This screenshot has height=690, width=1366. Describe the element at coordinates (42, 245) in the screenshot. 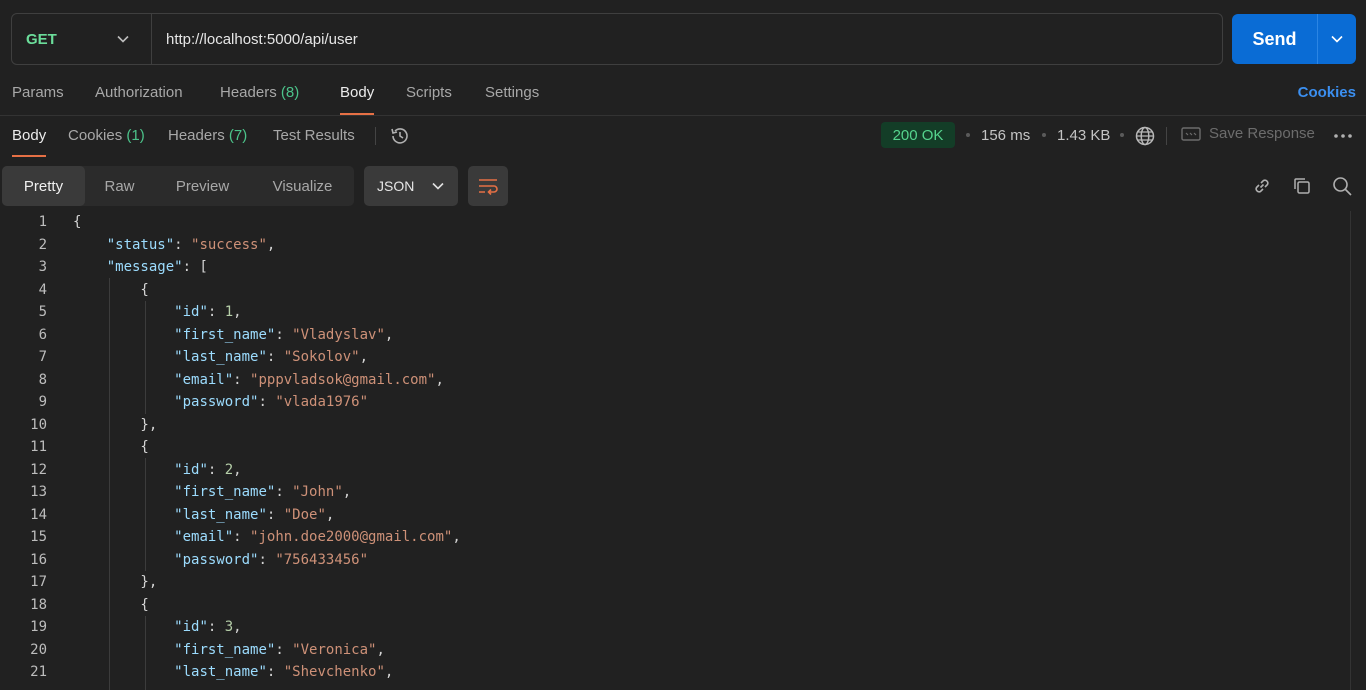

I see `line-number: 2` at that location.